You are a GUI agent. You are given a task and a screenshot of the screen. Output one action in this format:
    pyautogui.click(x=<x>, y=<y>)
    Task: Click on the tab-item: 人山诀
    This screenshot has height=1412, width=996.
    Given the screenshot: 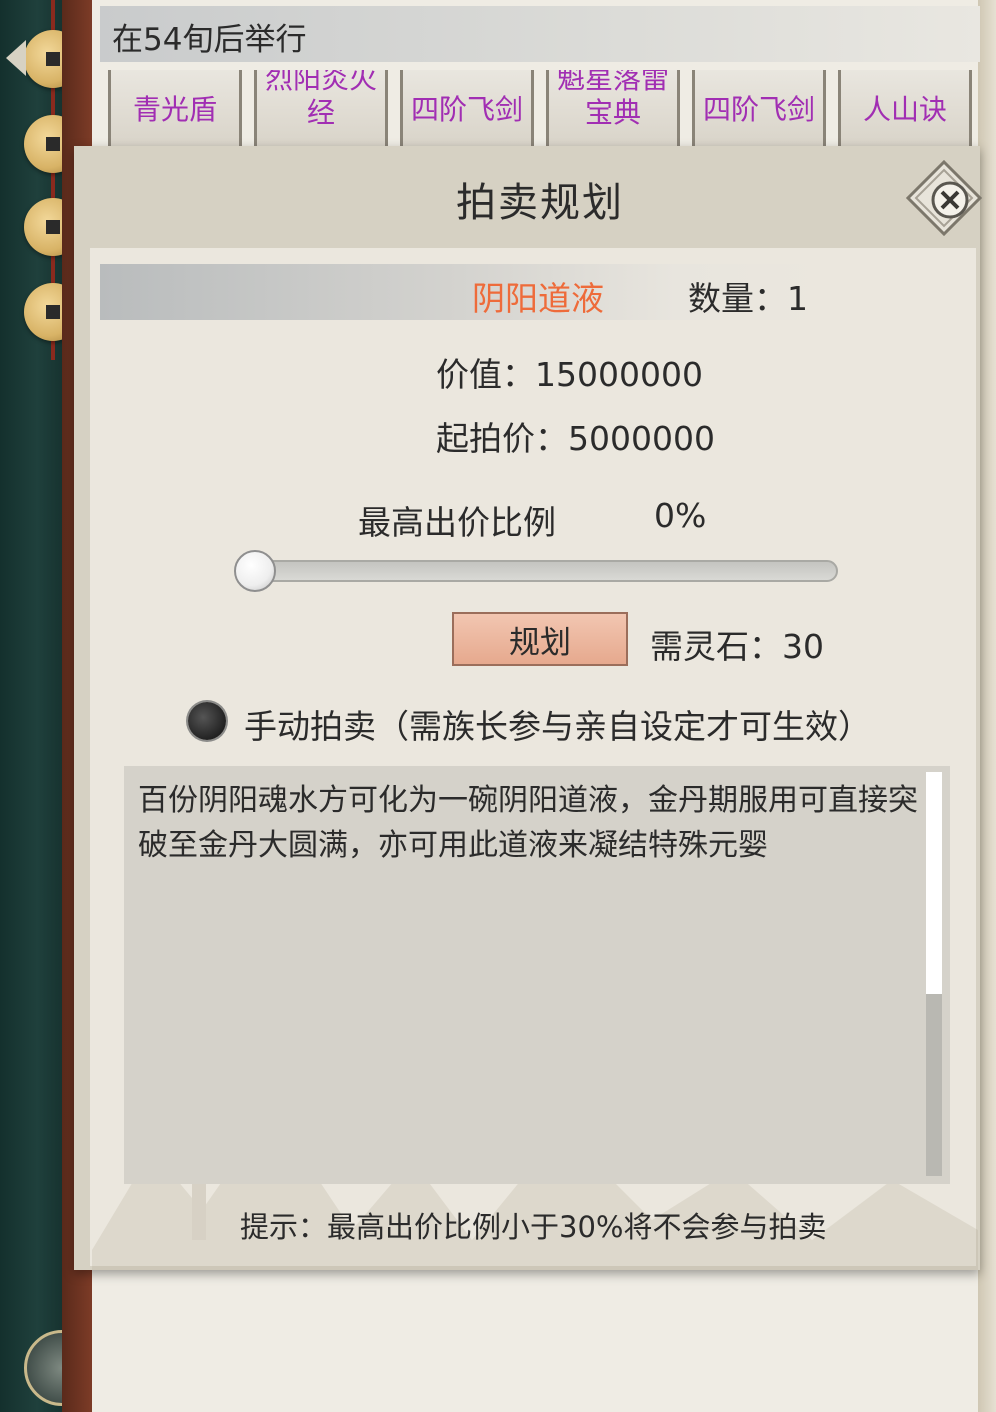 What is the action you would take?
    pyautogui.click(x=905, y=110)
    